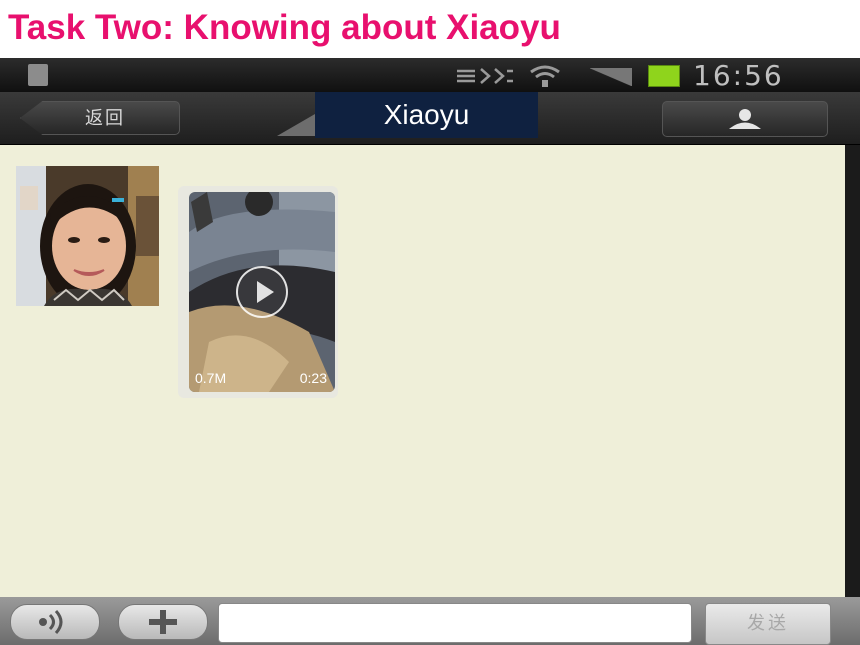  What do you see at coordinates (51, 622) in the screenshot?
I see `voice-icon` at bounding box center [51, 622].